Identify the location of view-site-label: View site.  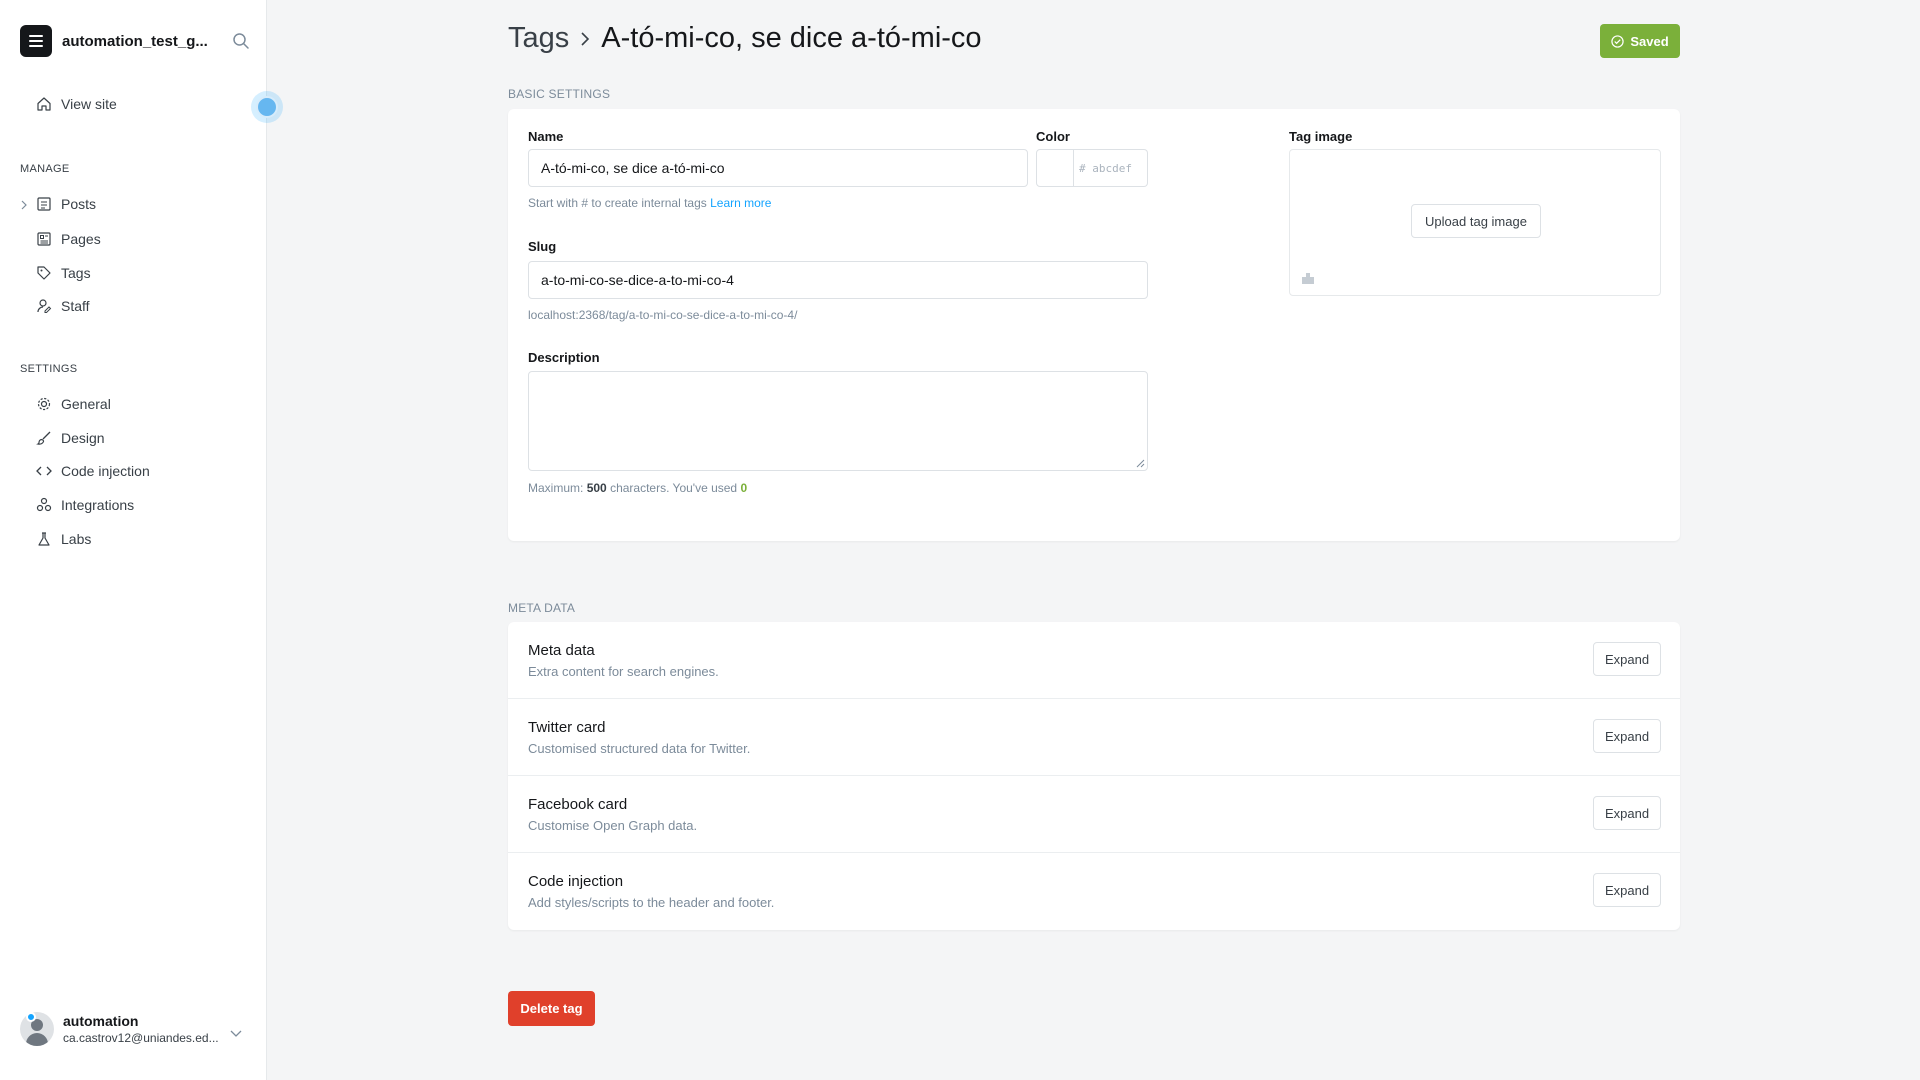
(89, 104).